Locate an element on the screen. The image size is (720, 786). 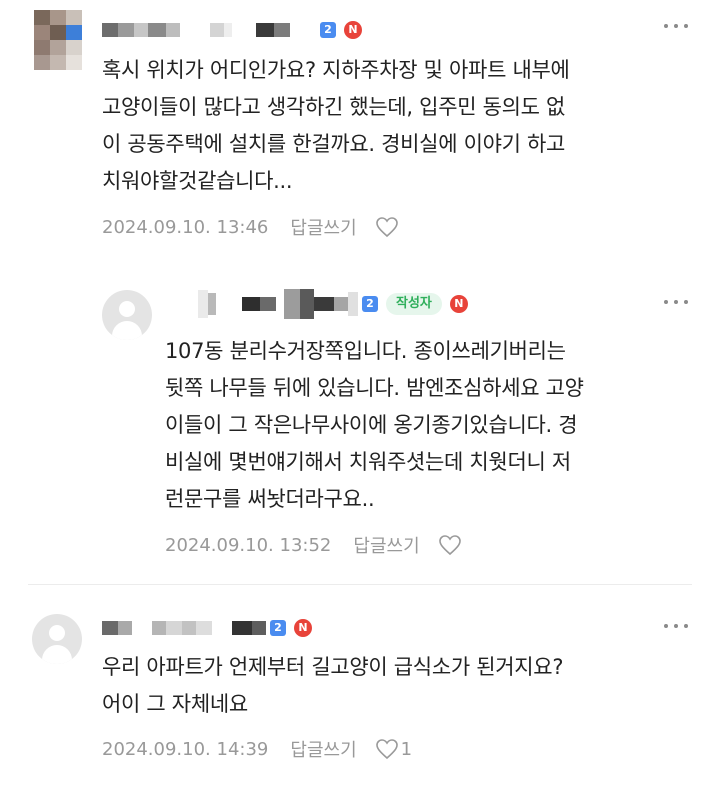
author-row: 2 작성자 N is located at coordinates (318, 304).